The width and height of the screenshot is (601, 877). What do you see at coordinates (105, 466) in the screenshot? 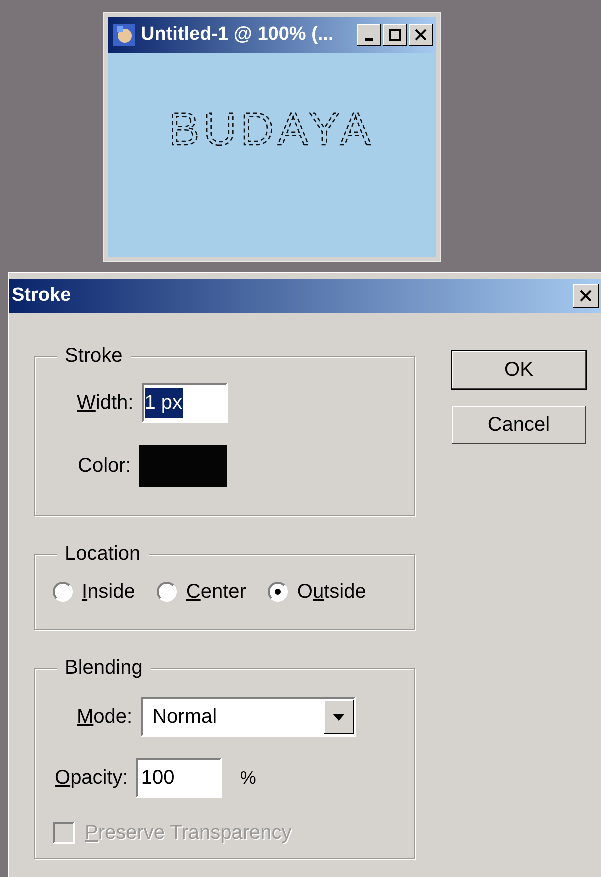
I see `field-label: Color:` at bounding box center [105, 466].